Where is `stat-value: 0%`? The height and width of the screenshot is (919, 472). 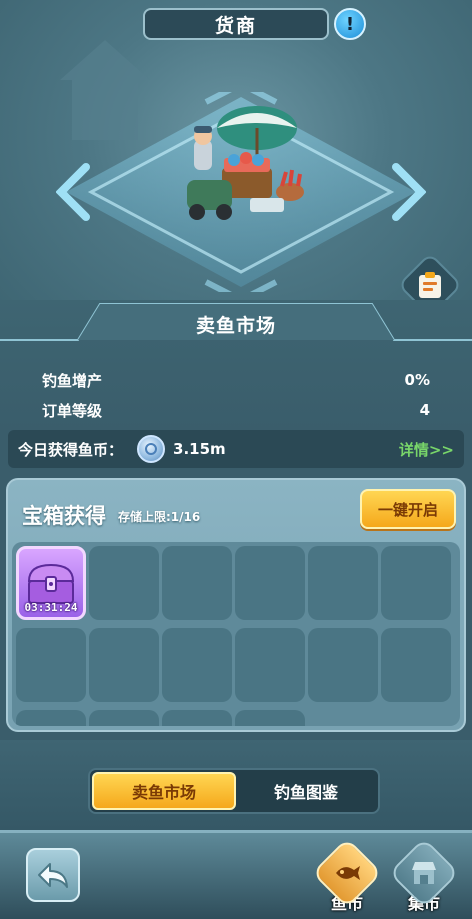
stat-value: 0% is located at coordinates (417, 380).